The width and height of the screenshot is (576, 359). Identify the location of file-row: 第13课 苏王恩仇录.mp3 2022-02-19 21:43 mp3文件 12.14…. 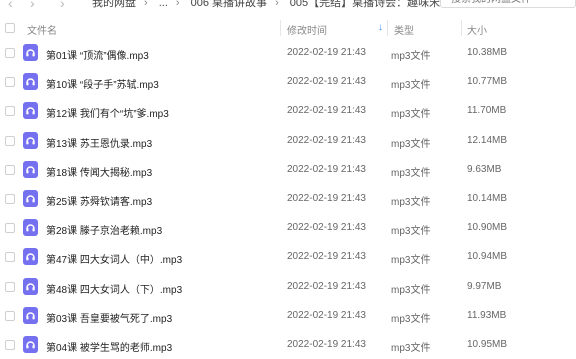
(288, 140).